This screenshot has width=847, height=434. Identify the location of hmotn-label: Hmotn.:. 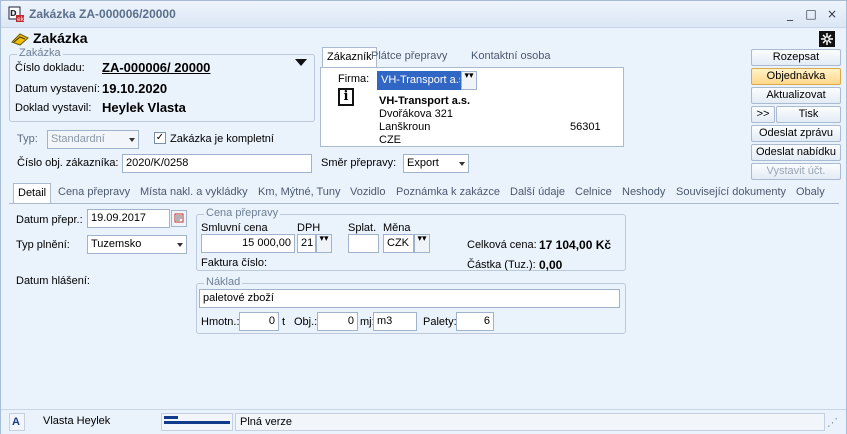
(220, 322).